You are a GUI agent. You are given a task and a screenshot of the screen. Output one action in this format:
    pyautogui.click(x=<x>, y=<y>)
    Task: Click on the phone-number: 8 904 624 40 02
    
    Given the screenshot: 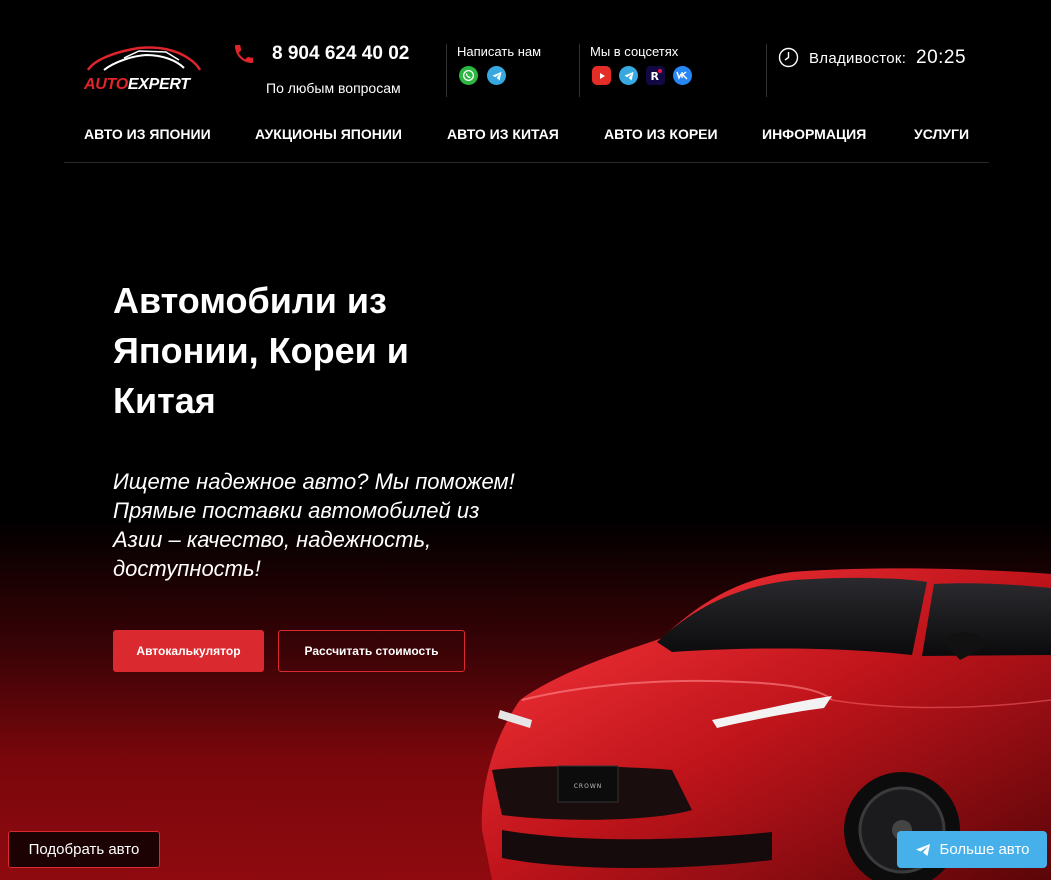 What is the action you would take?
    pyautogui.click(x=340, y=54)
    